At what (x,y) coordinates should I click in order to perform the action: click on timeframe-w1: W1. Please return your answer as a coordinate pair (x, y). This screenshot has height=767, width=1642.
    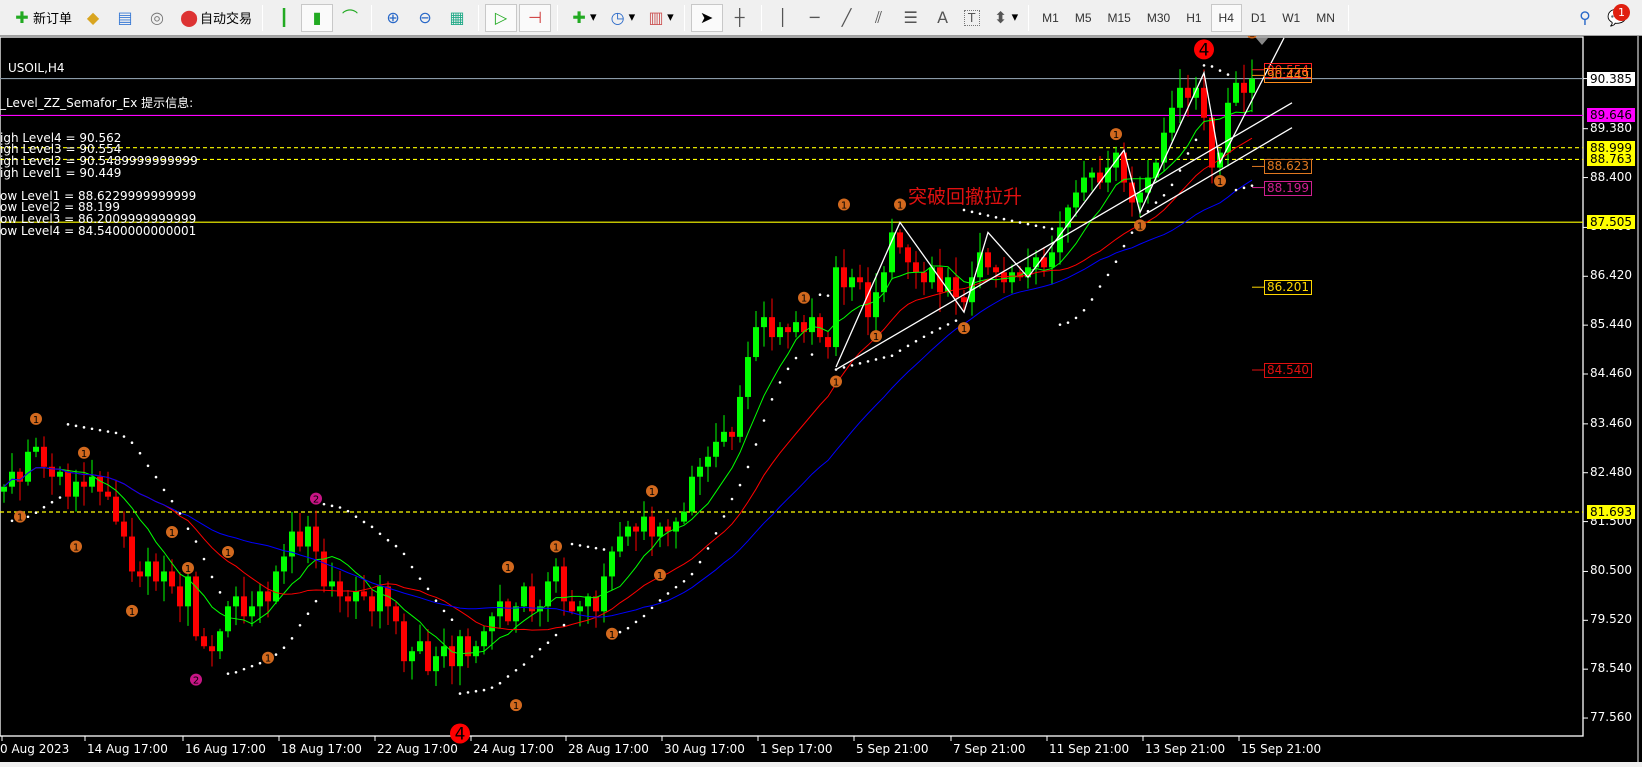
    Looking at the image, I should click on (1291, 18).